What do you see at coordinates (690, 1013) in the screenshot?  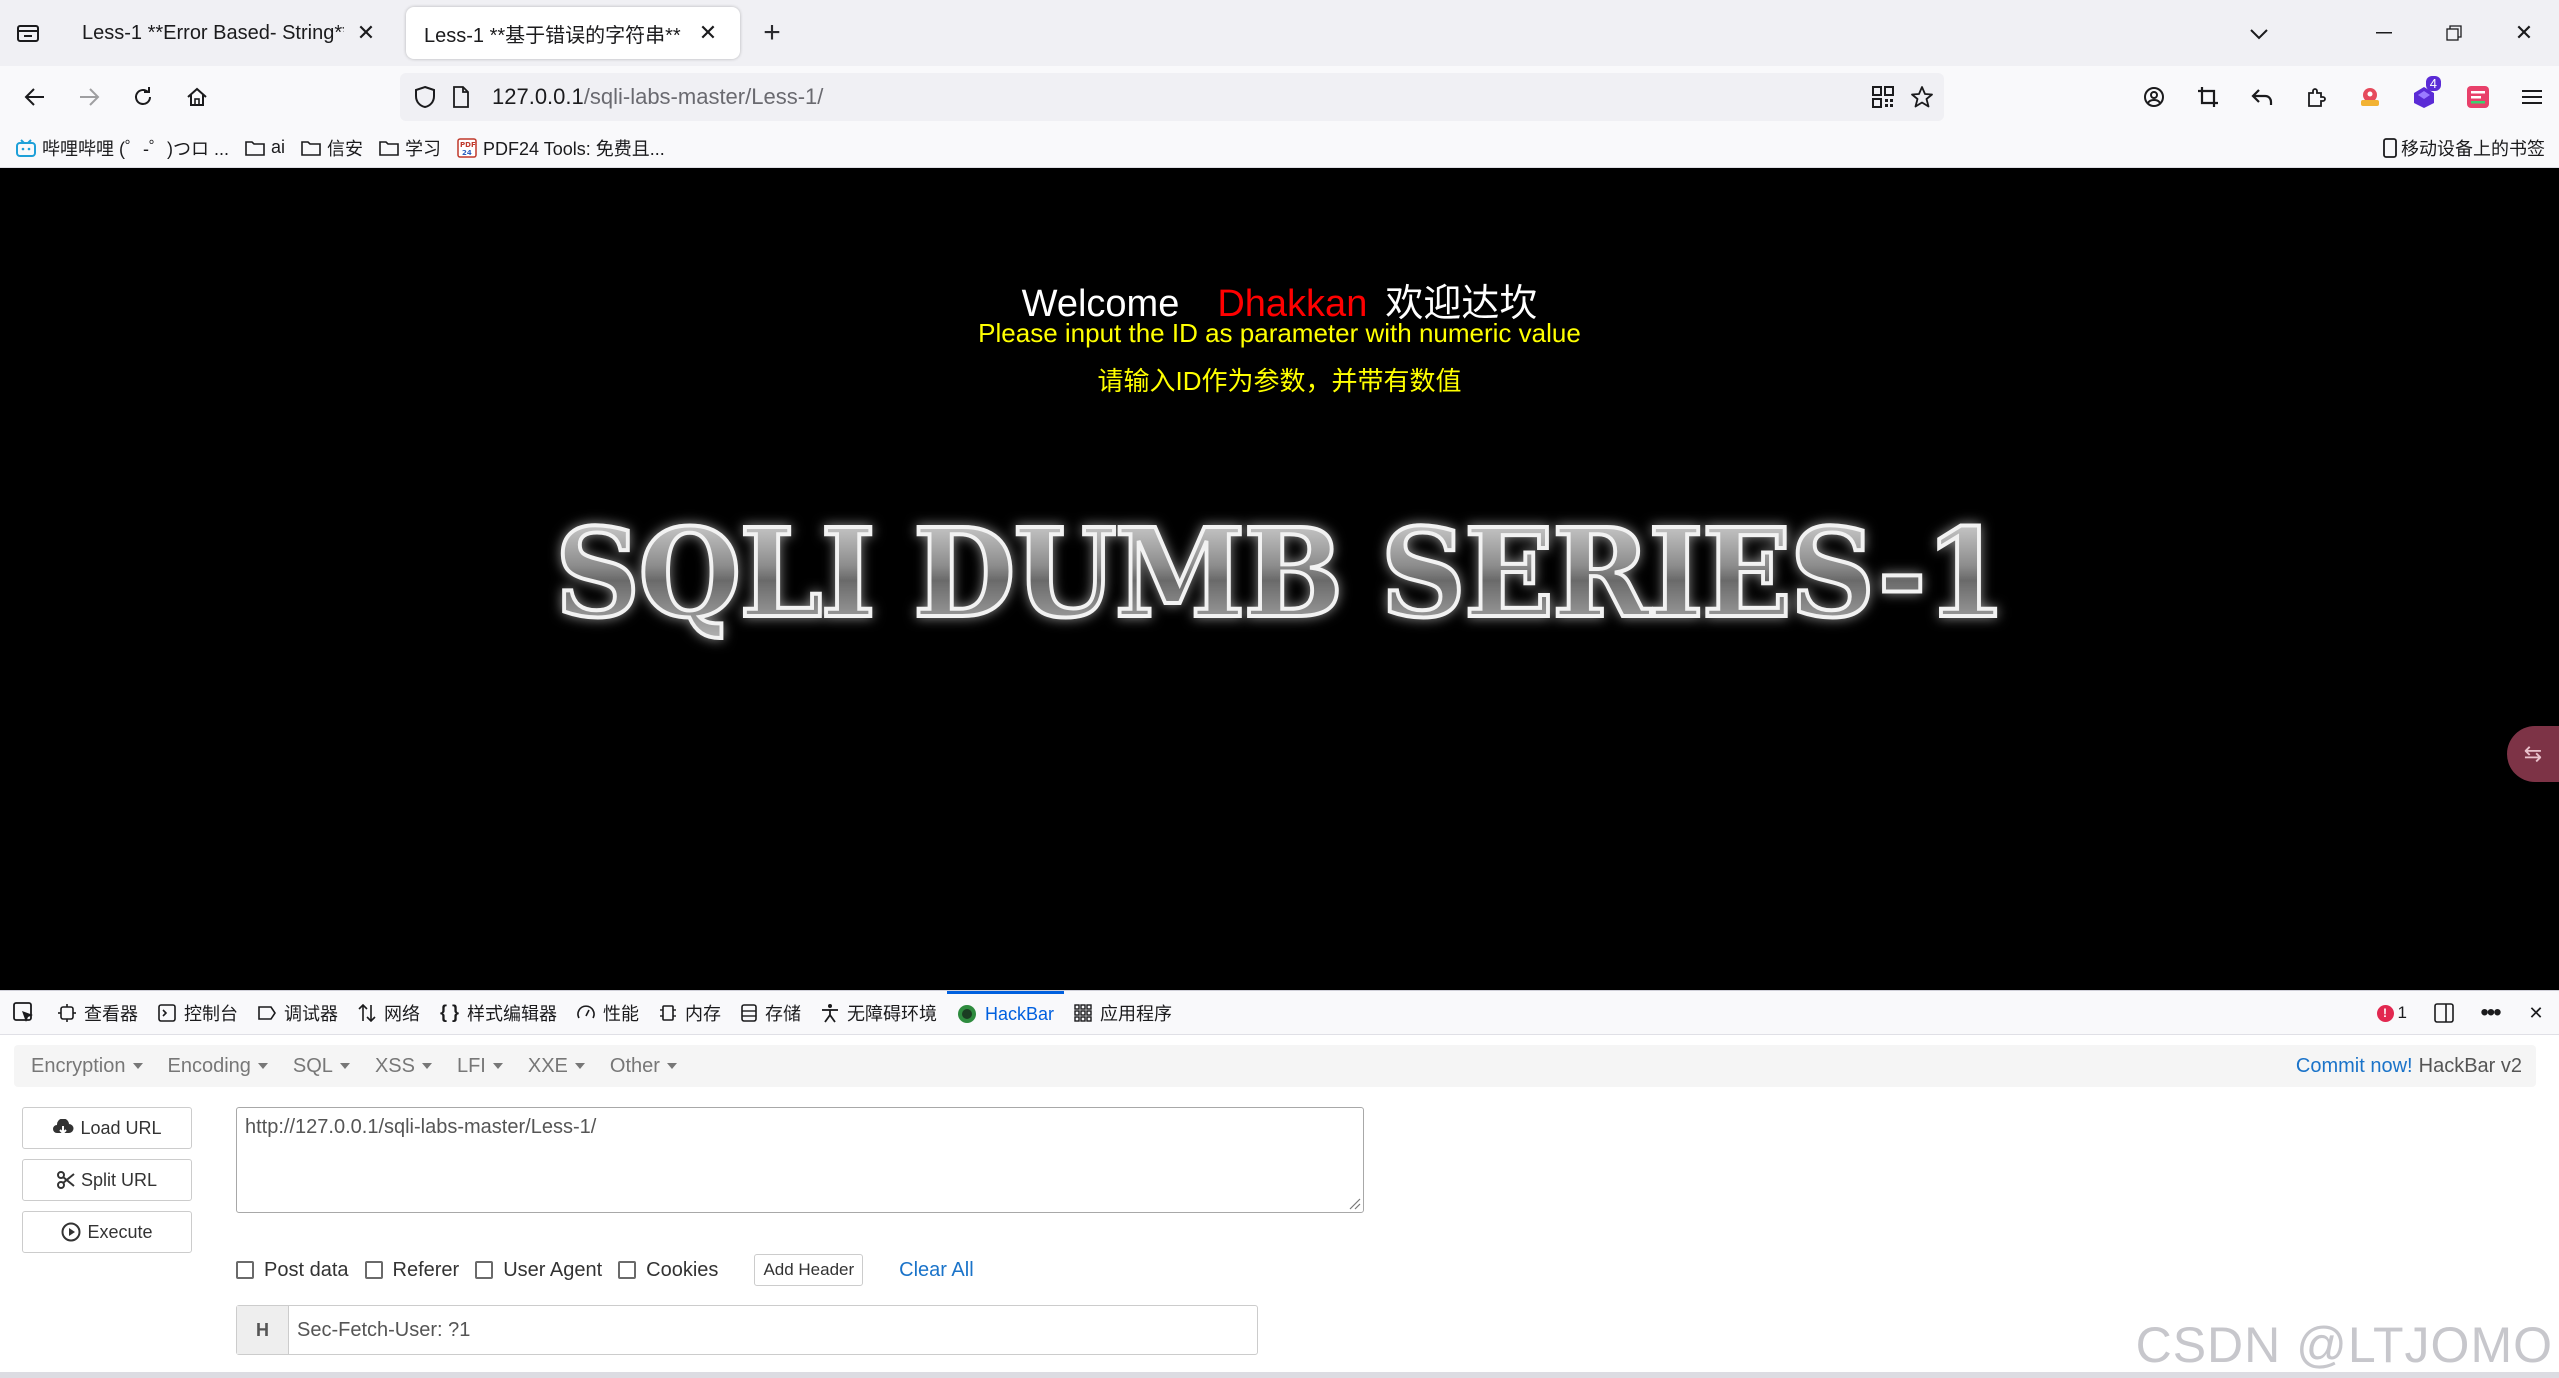 I see `devtools-tab-memory: 内存` at bounding box center [690, 1013].